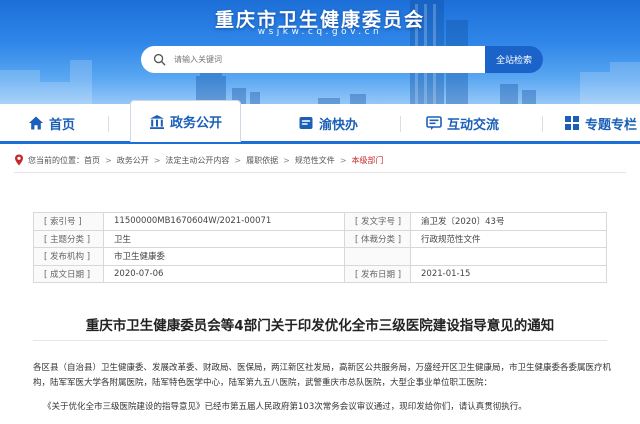  Describe the element at coordinates (133, 160) in the screenshot. I see `breadcrumb-link-government-affairs: 政务公开` at that location.